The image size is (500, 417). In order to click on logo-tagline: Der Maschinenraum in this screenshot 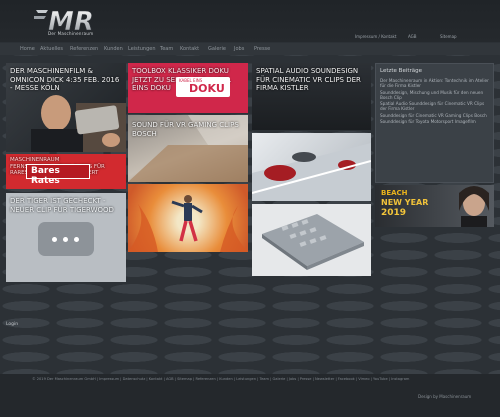, I will do `click(71, 33)`.